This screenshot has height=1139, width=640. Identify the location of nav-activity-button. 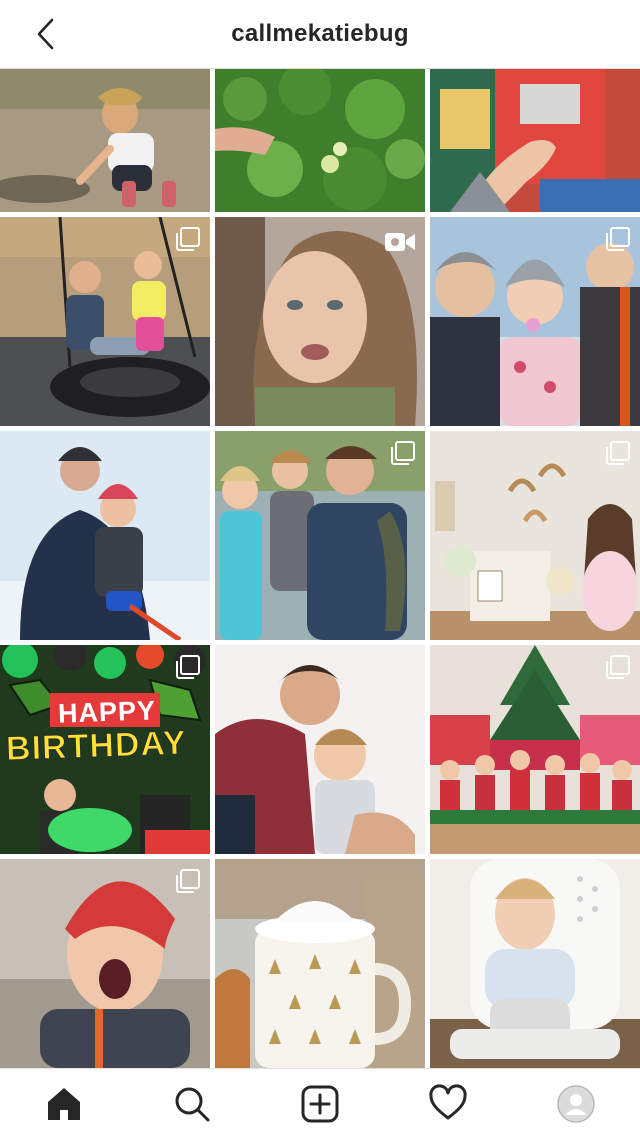
(448, 1104).